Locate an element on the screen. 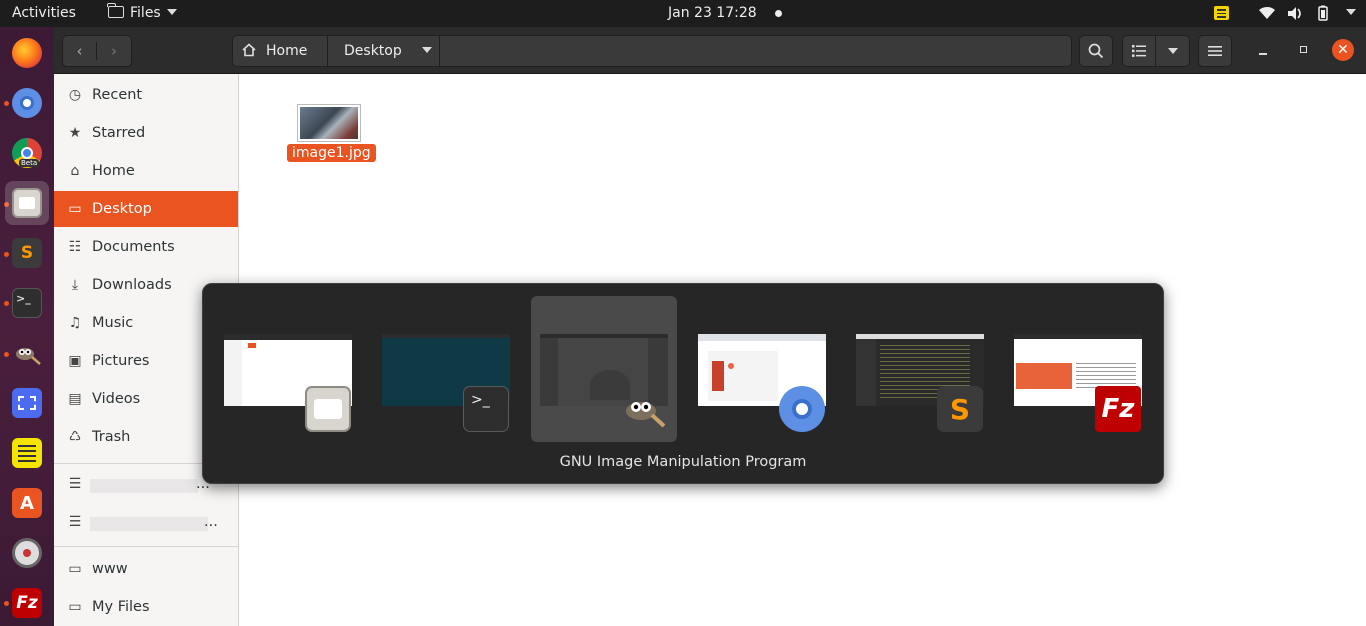 The width and height of the screenshot is (1366, 626). dock-terminal: >_ is located at coordinates (27, 303).